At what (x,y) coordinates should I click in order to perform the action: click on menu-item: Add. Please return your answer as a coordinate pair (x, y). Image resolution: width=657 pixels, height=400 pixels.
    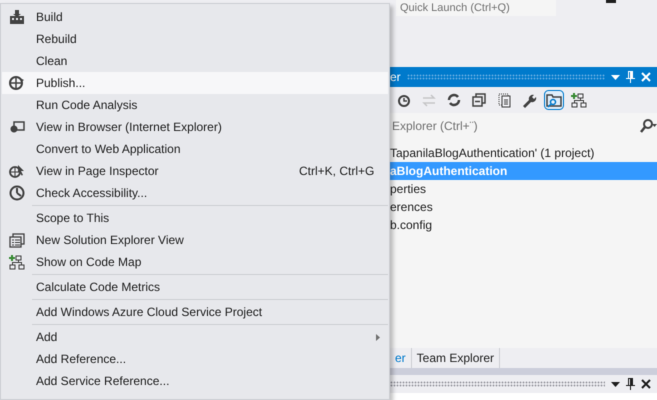
    Looking at the image, I should click on (195, 337).